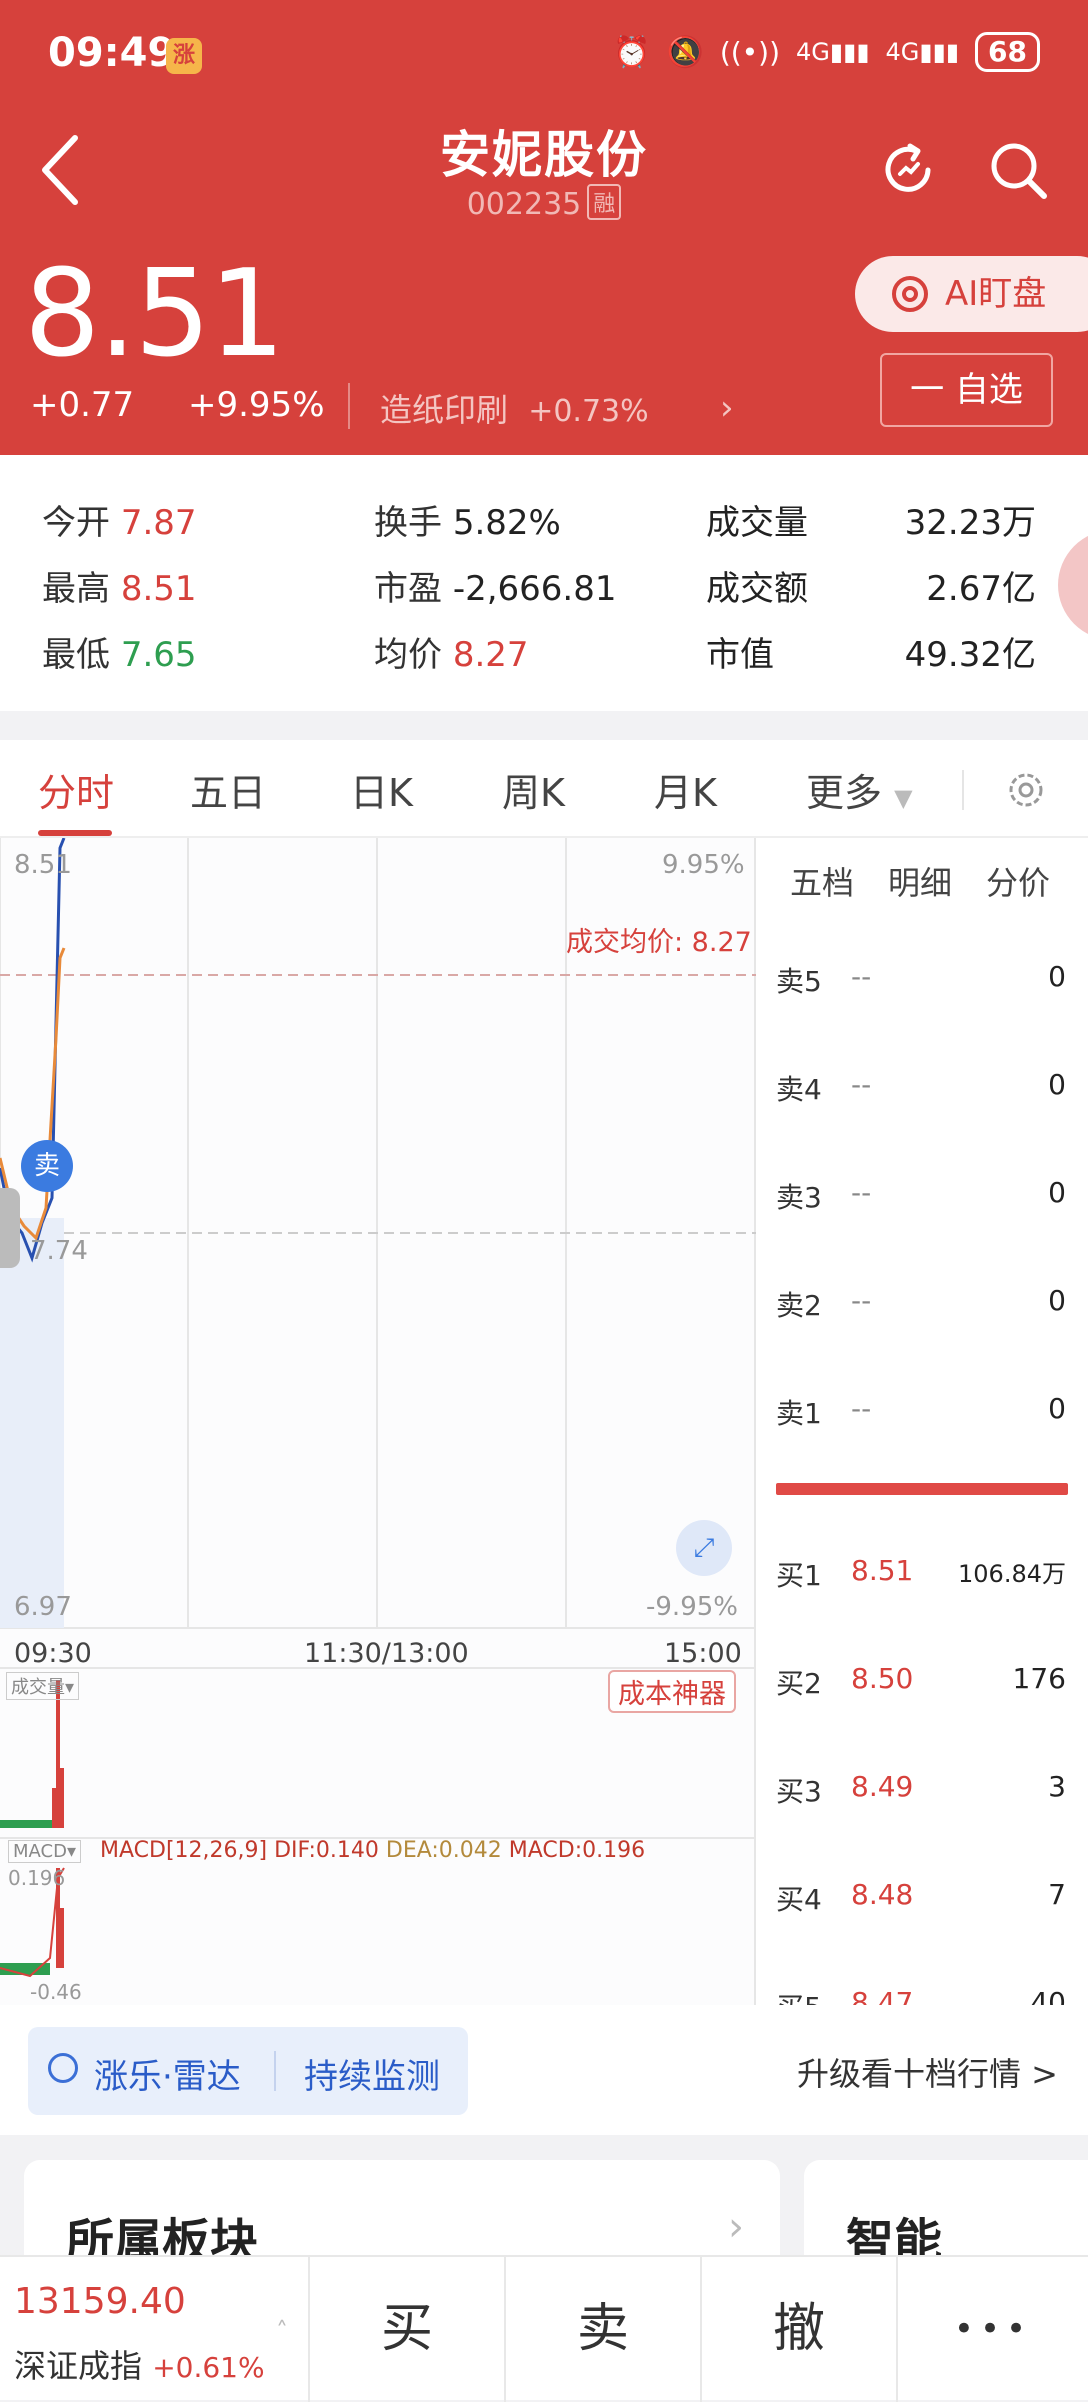  Describe the element at coordinates (119, 589) in the screenshot. I see `stat-high: 最高 8.51` at that location.